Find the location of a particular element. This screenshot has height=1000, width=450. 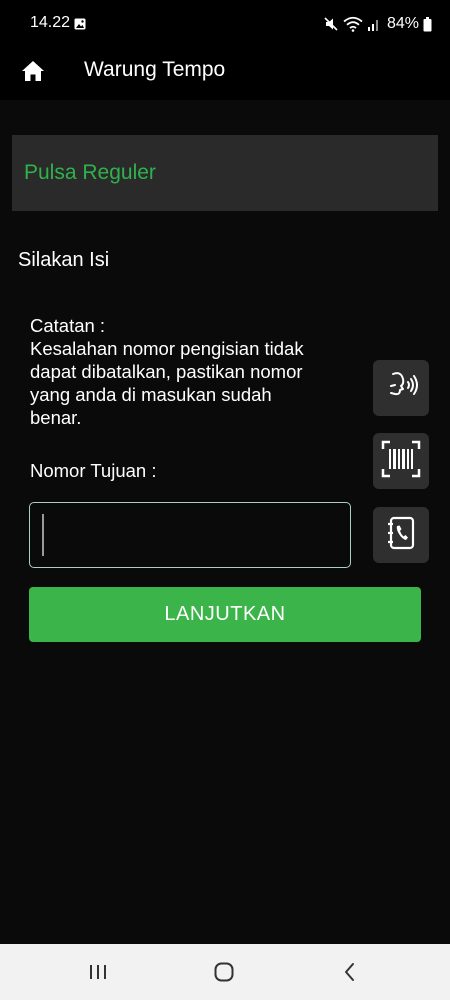

contact-picker-button is located at coordinates (401, 535).